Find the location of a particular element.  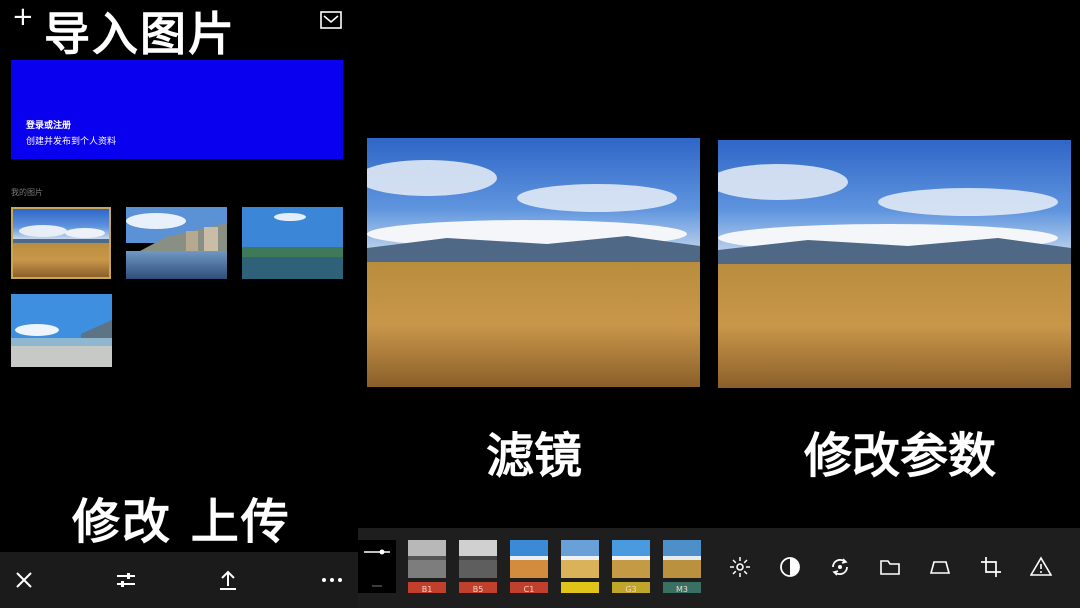

filter-preset-m3: M3 is located at coordinates (682, 566).